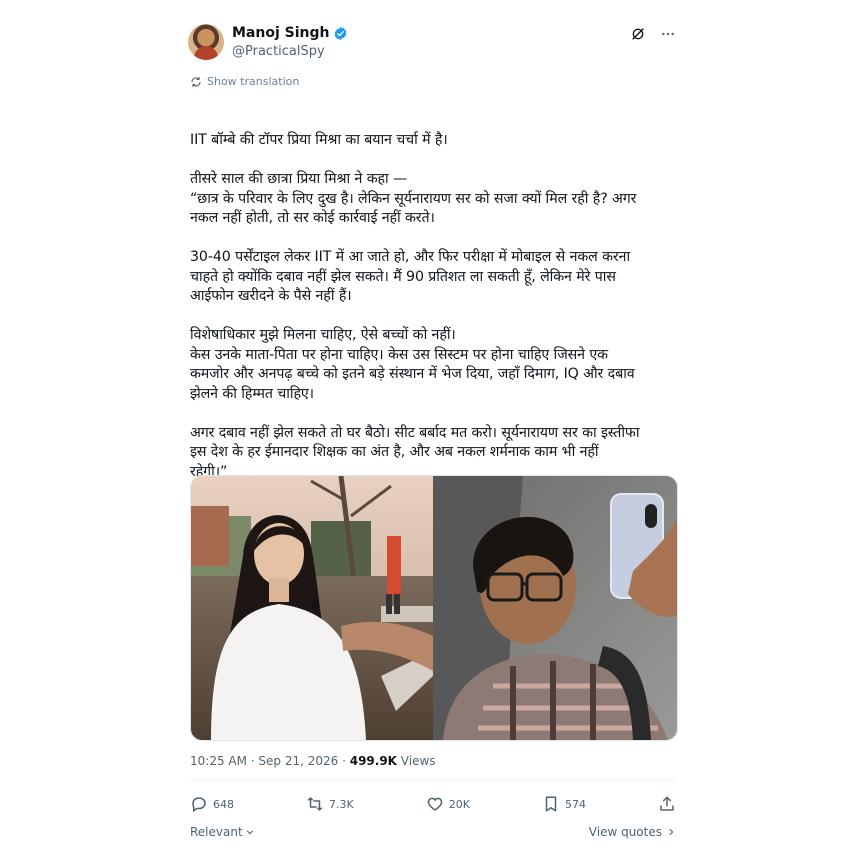 The image size is (864, 864). I want to click on relevant-label: Relevant, so click(216, 832).